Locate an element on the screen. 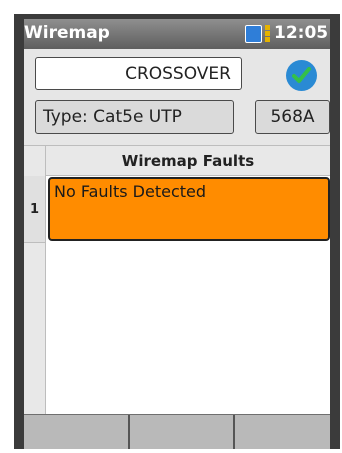 The width and height of the screenshot is (342, 453). wiring-standard-value: 568A is located at coordinates (292, 117).